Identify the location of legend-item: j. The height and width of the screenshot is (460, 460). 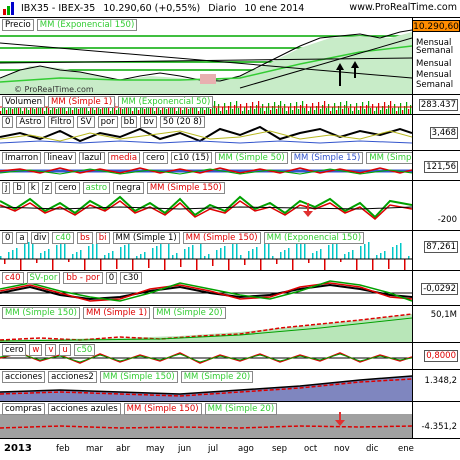
(6, 188).